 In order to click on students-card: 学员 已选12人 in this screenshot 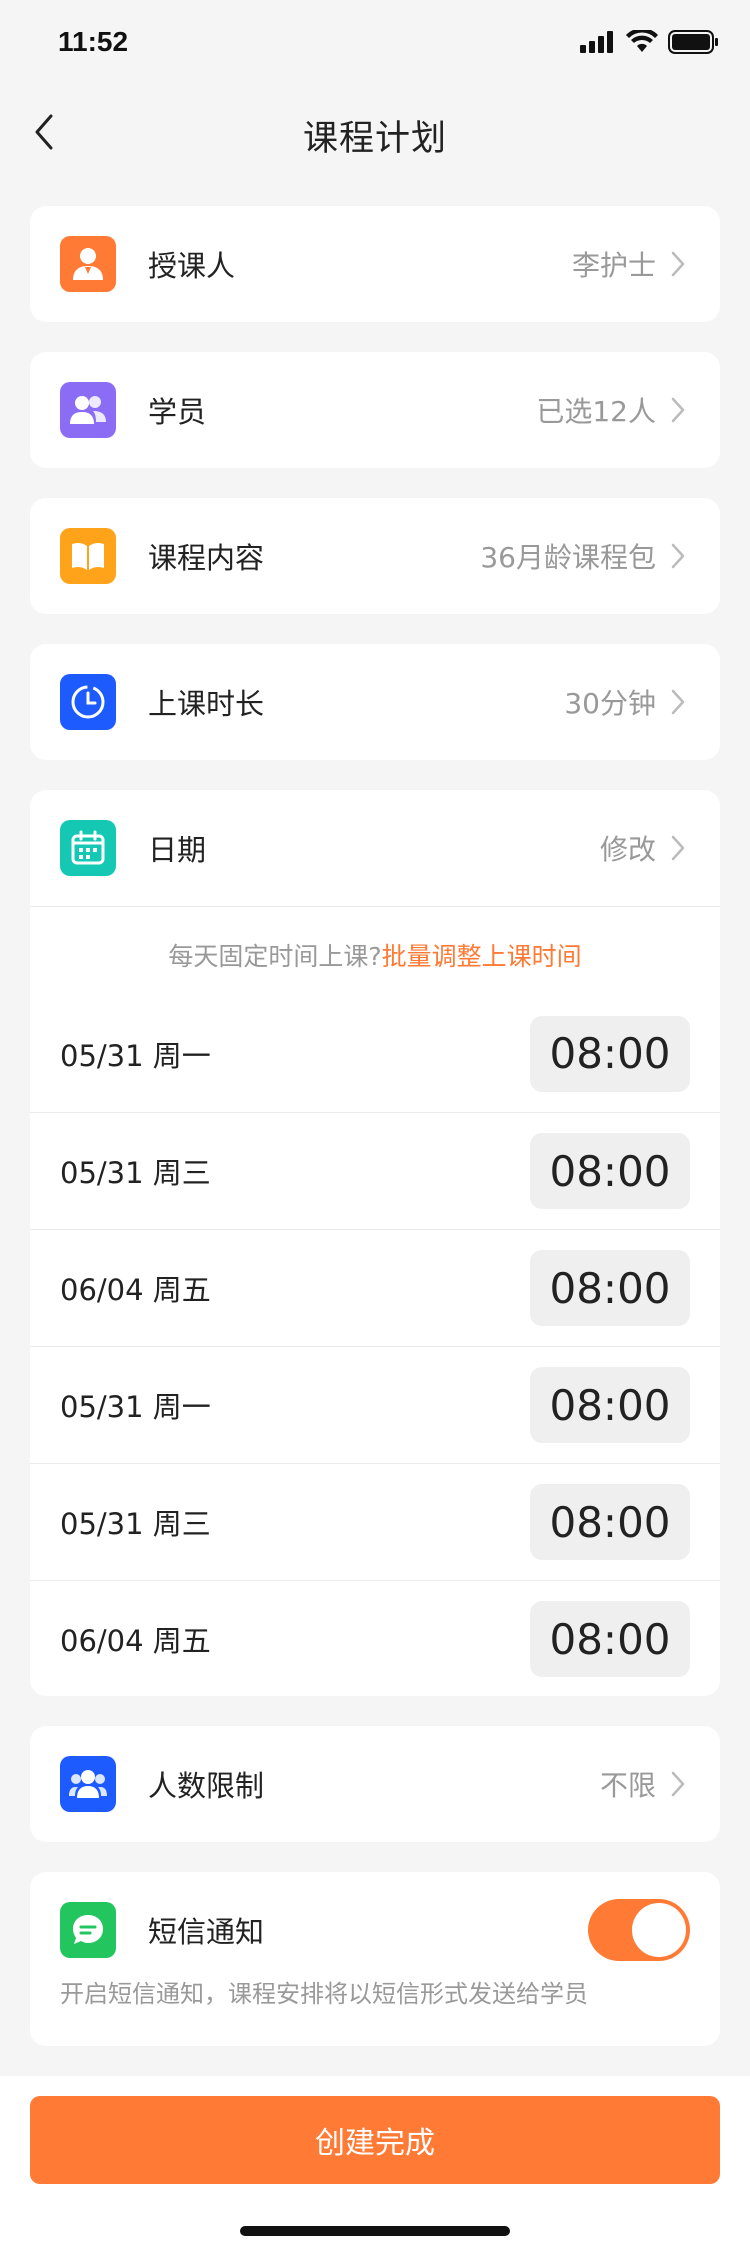, I will do `click(375, 410)`.